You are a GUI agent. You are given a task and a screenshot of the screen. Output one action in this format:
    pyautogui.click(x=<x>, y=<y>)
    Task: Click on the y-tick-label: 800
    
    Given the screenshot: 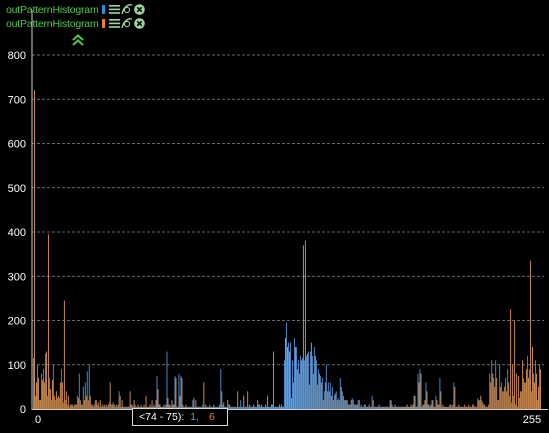 What is the action you would take?
    pyautogui.click(x=17, y=56)
    